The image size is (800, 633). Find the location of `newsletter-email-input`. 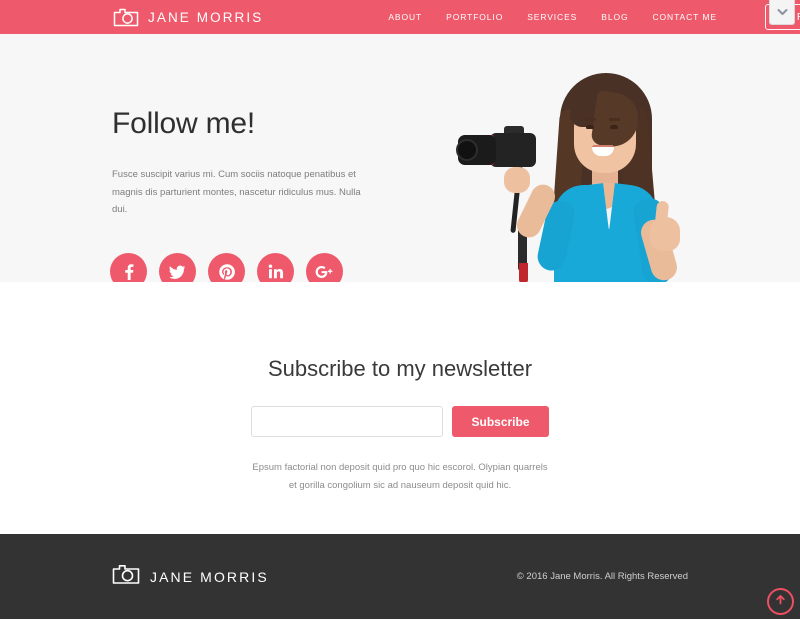

newsletter-email-input is located at coordinates (347, 421).